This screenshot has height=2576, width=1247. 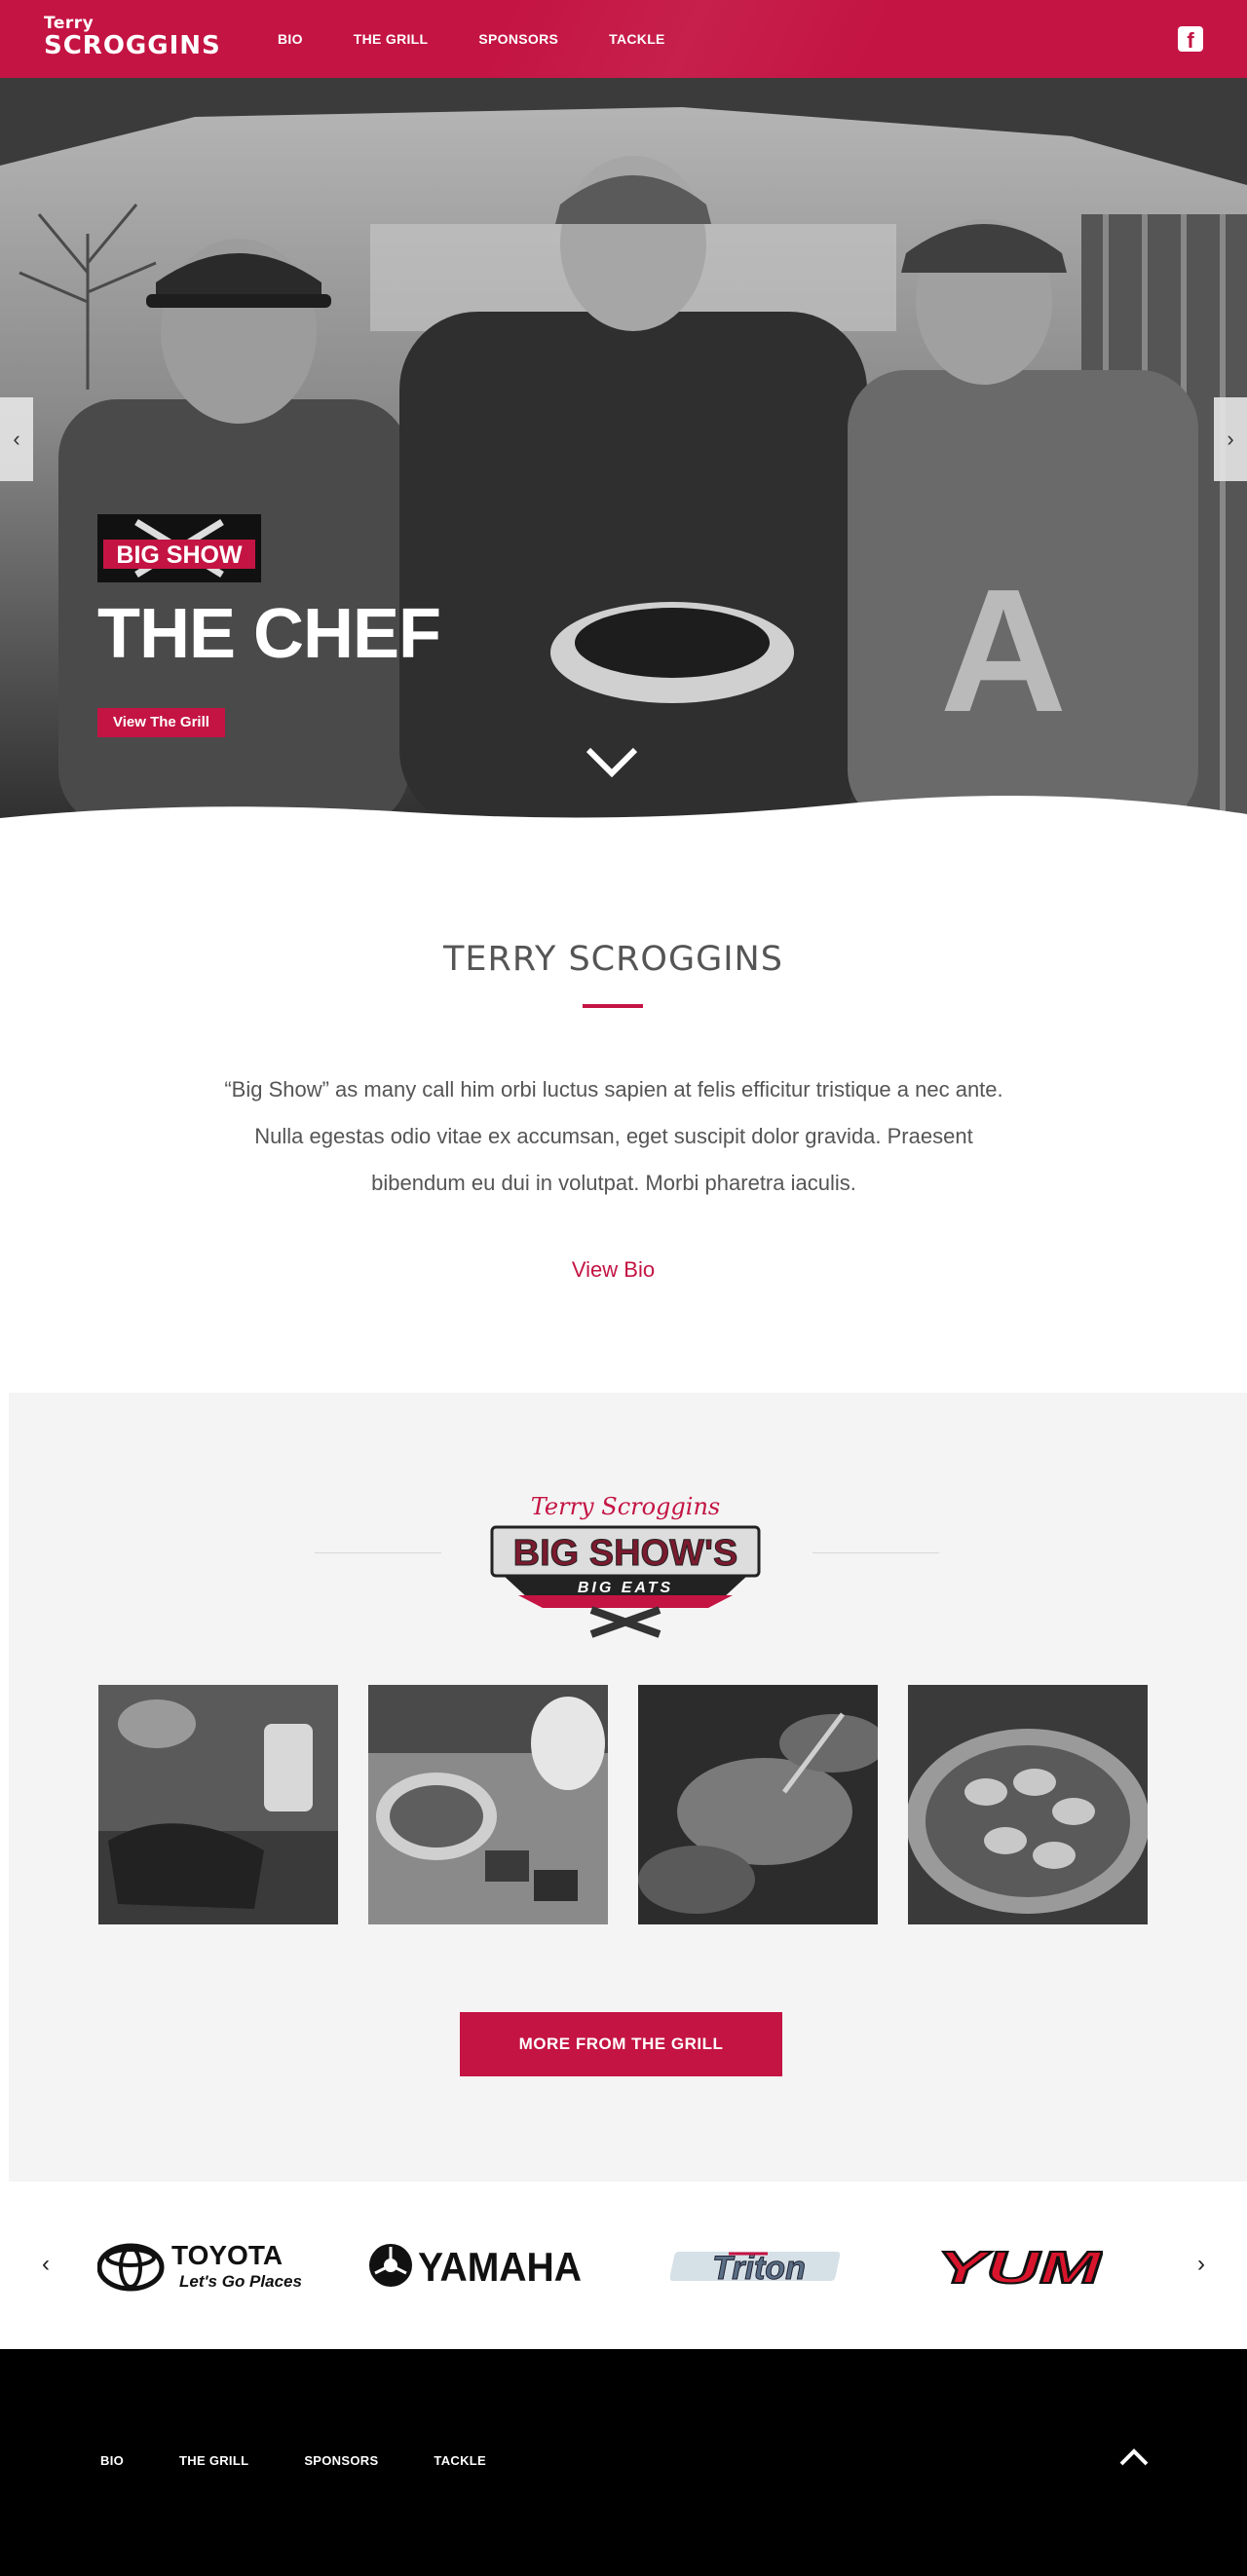 What do you see at coordinates (269, 634) in the screenshot?
I see `hero-title: THE CHEF` at bounding box center [269, 634].